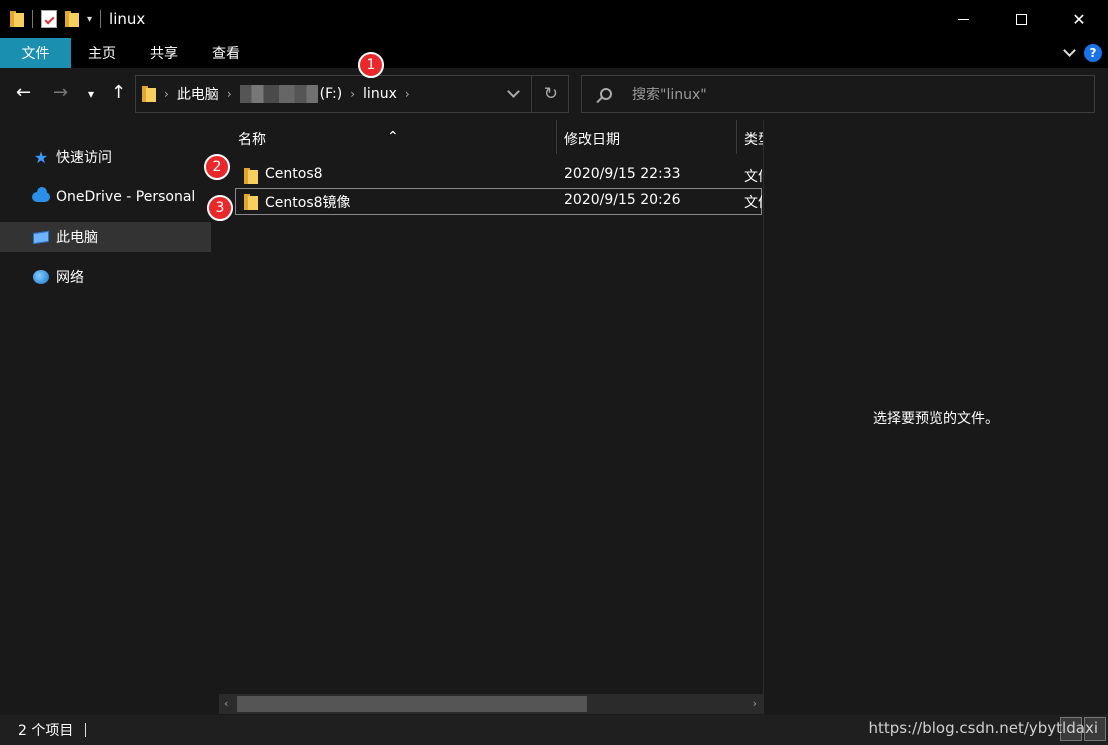 The height and width of the screenshot is (745, 1108). I want to click on new-folder-icon, so click(72, 19).